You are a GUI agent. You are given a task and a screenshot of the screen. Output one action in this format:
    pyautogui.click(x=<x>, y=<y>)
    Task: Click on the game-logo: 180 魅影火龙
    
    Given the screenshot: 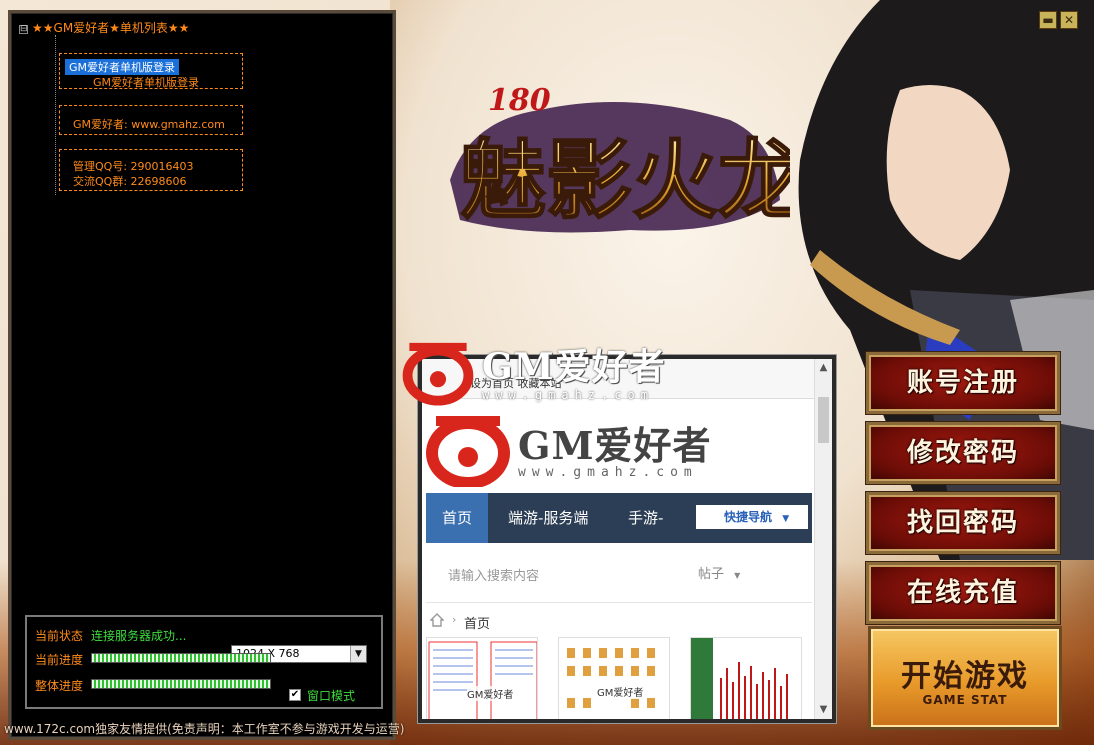 What is the action you would take?
    pyautogui.click(x=620, y=158)
    